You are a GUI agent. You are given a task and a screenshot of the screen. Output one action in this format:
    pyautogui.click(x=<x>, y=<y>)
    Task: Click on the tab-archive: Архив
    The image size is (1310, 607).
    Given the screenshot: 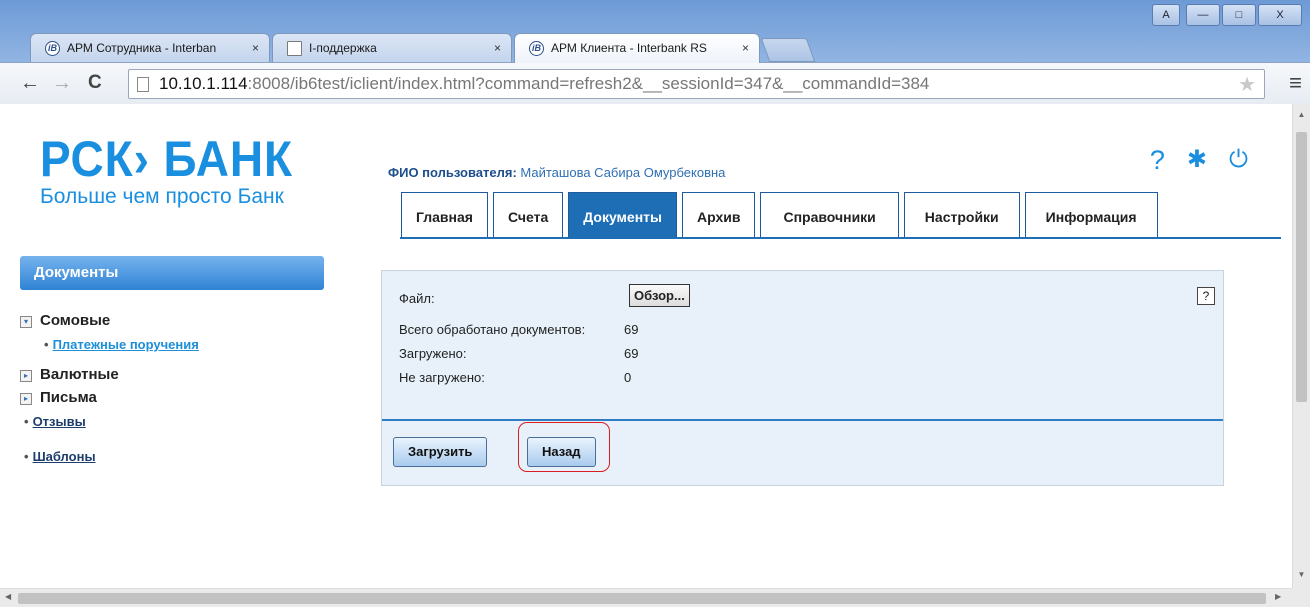 What is the action you would take?
    pyautogui.click(x=718, y=215)
    